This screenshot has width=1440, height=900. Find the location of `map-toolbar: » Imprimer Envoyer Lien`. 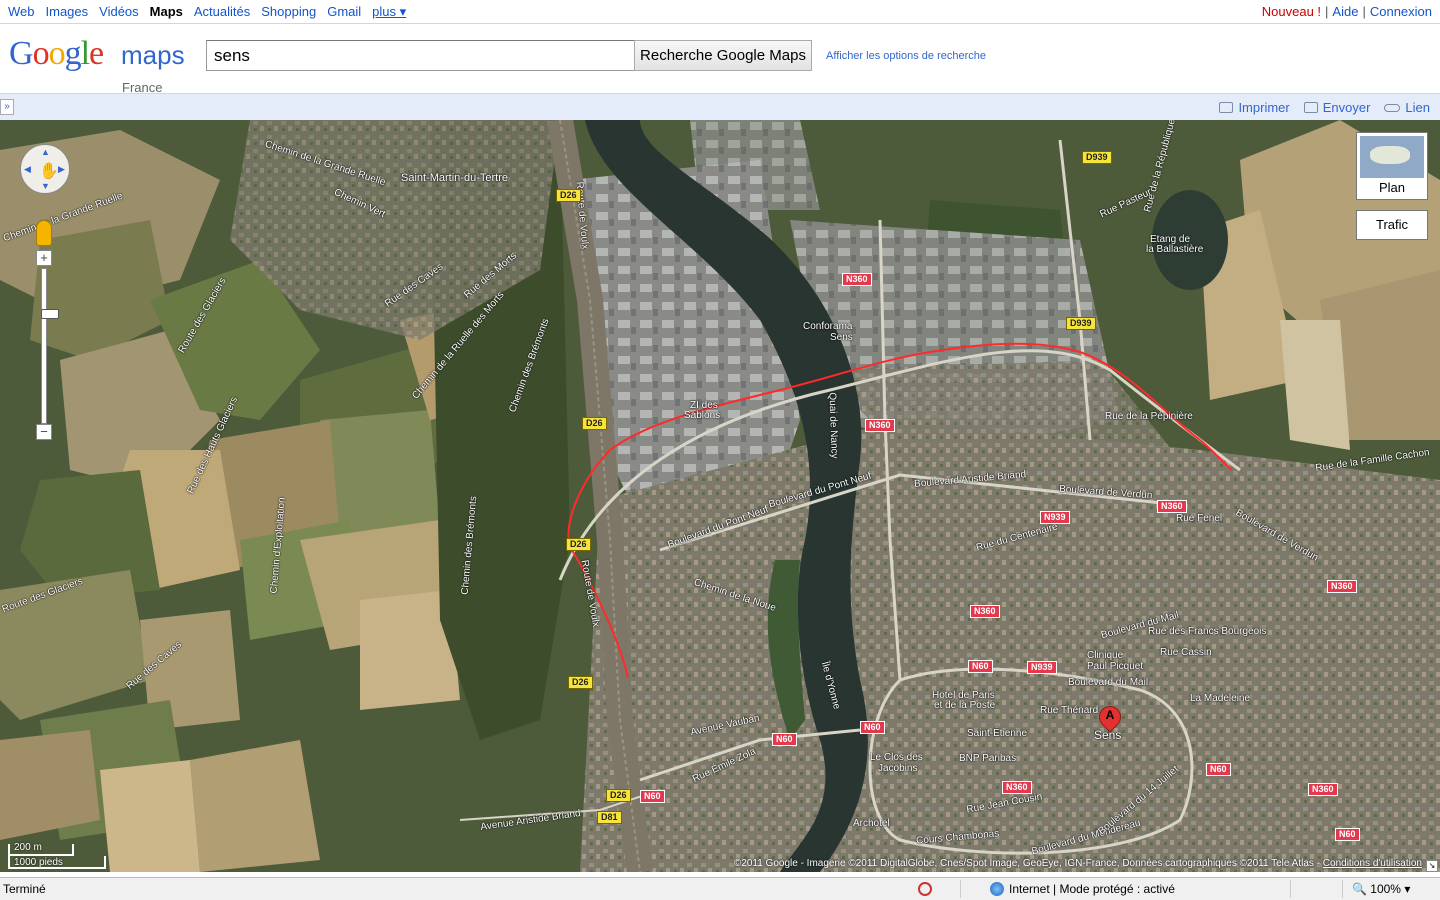

map-toolbar: » Imprimer Envoyer Lien is located at coordinates (720, 106).